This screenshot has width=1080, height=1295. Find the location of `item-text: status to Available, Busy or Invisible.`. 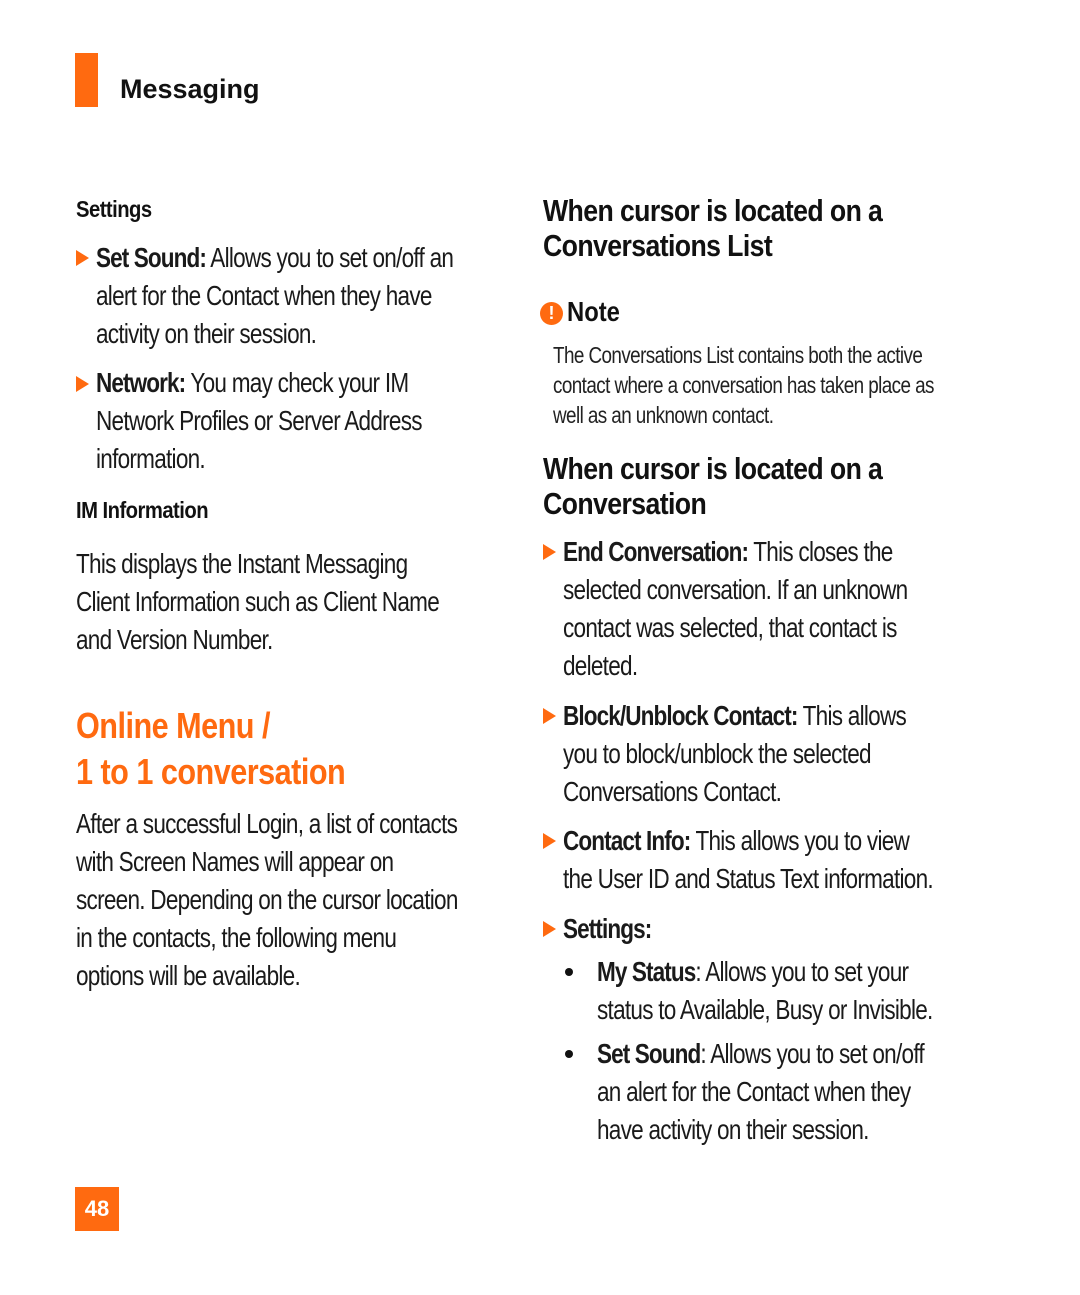

item-text: status to Available, Busy or Invisible. is located at coordinates (765, 1009).